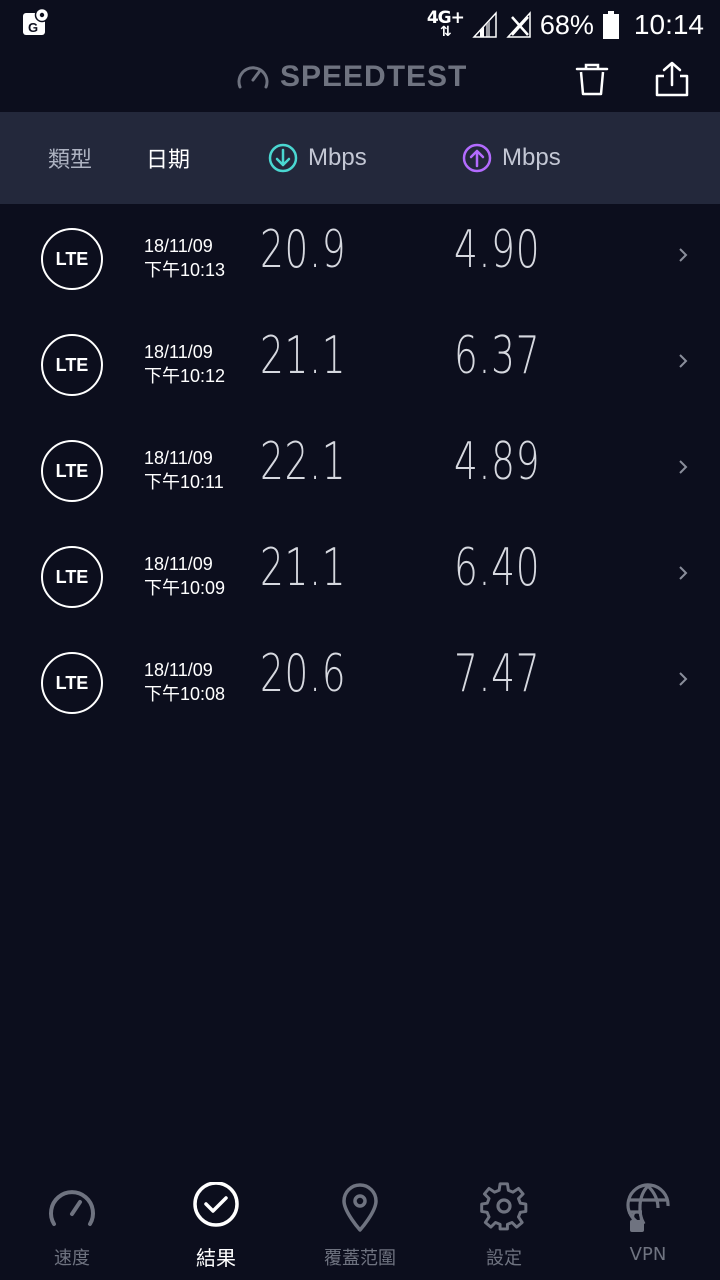  I want to click on app-header: SPEEDTEST, so click(360, 81).